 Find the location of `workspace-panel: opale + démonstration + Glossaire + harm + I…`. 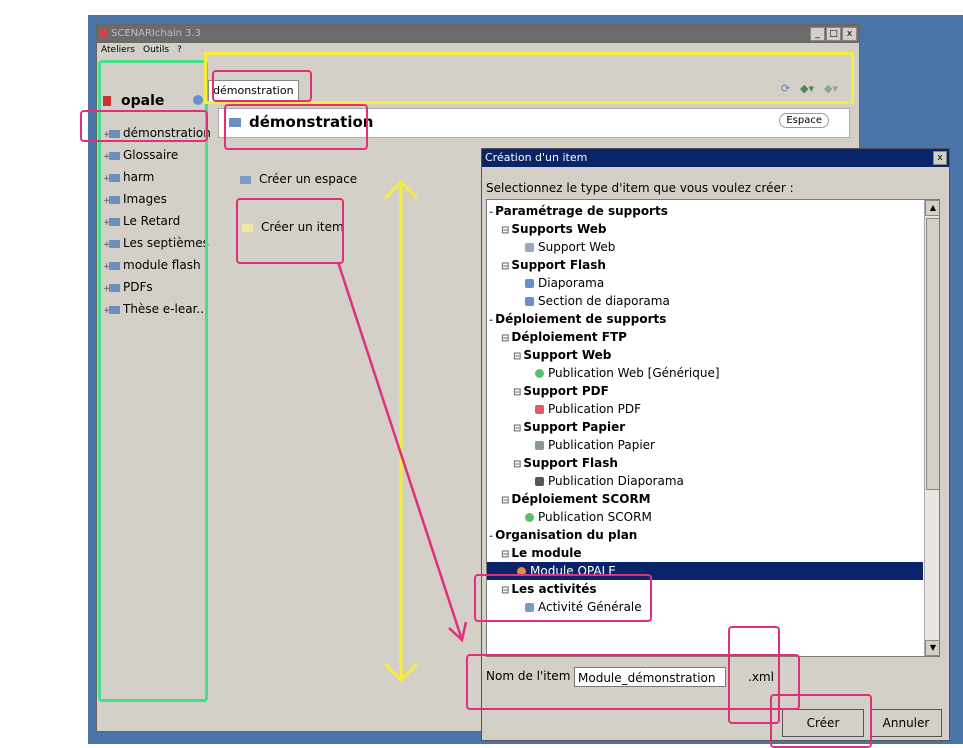

workspace-panel: opale + démonstration + Glossaire + harm + I… is located at coordinates (155, 391).